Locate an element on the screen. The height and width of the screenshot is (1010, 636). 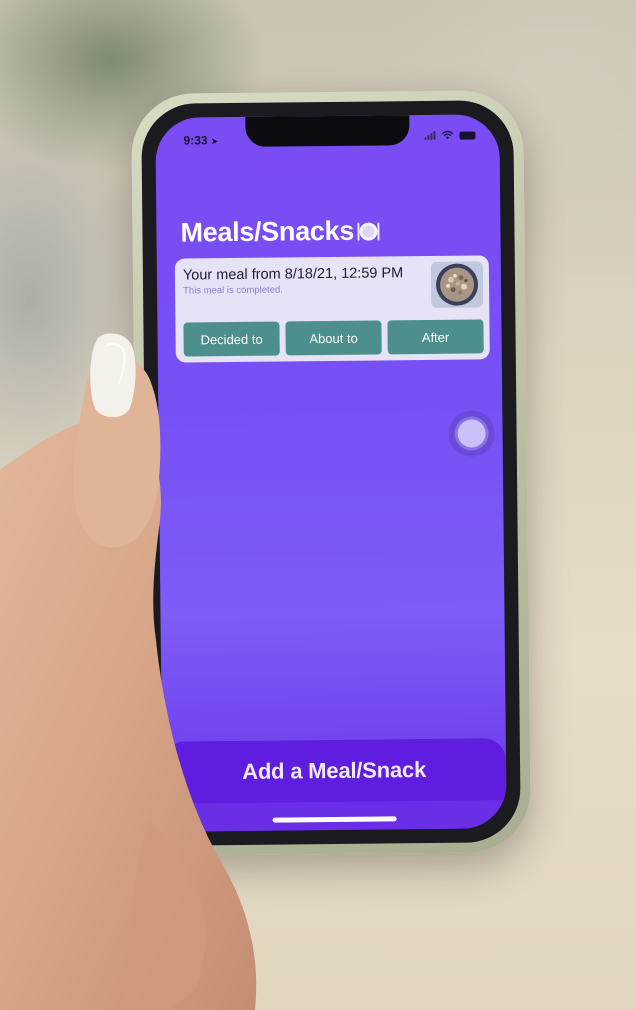
assistive-touch-icon is located at coordinates (471, 433).